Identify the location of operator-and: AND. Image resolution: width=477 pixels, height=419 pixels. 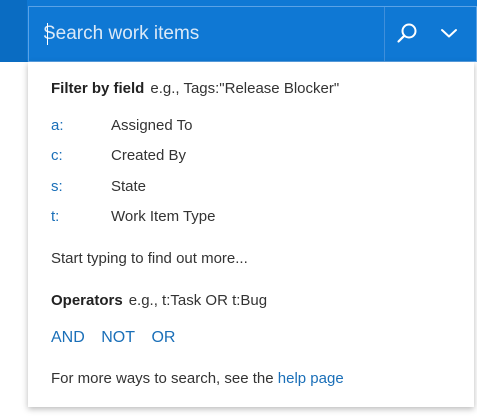
(68, 337).